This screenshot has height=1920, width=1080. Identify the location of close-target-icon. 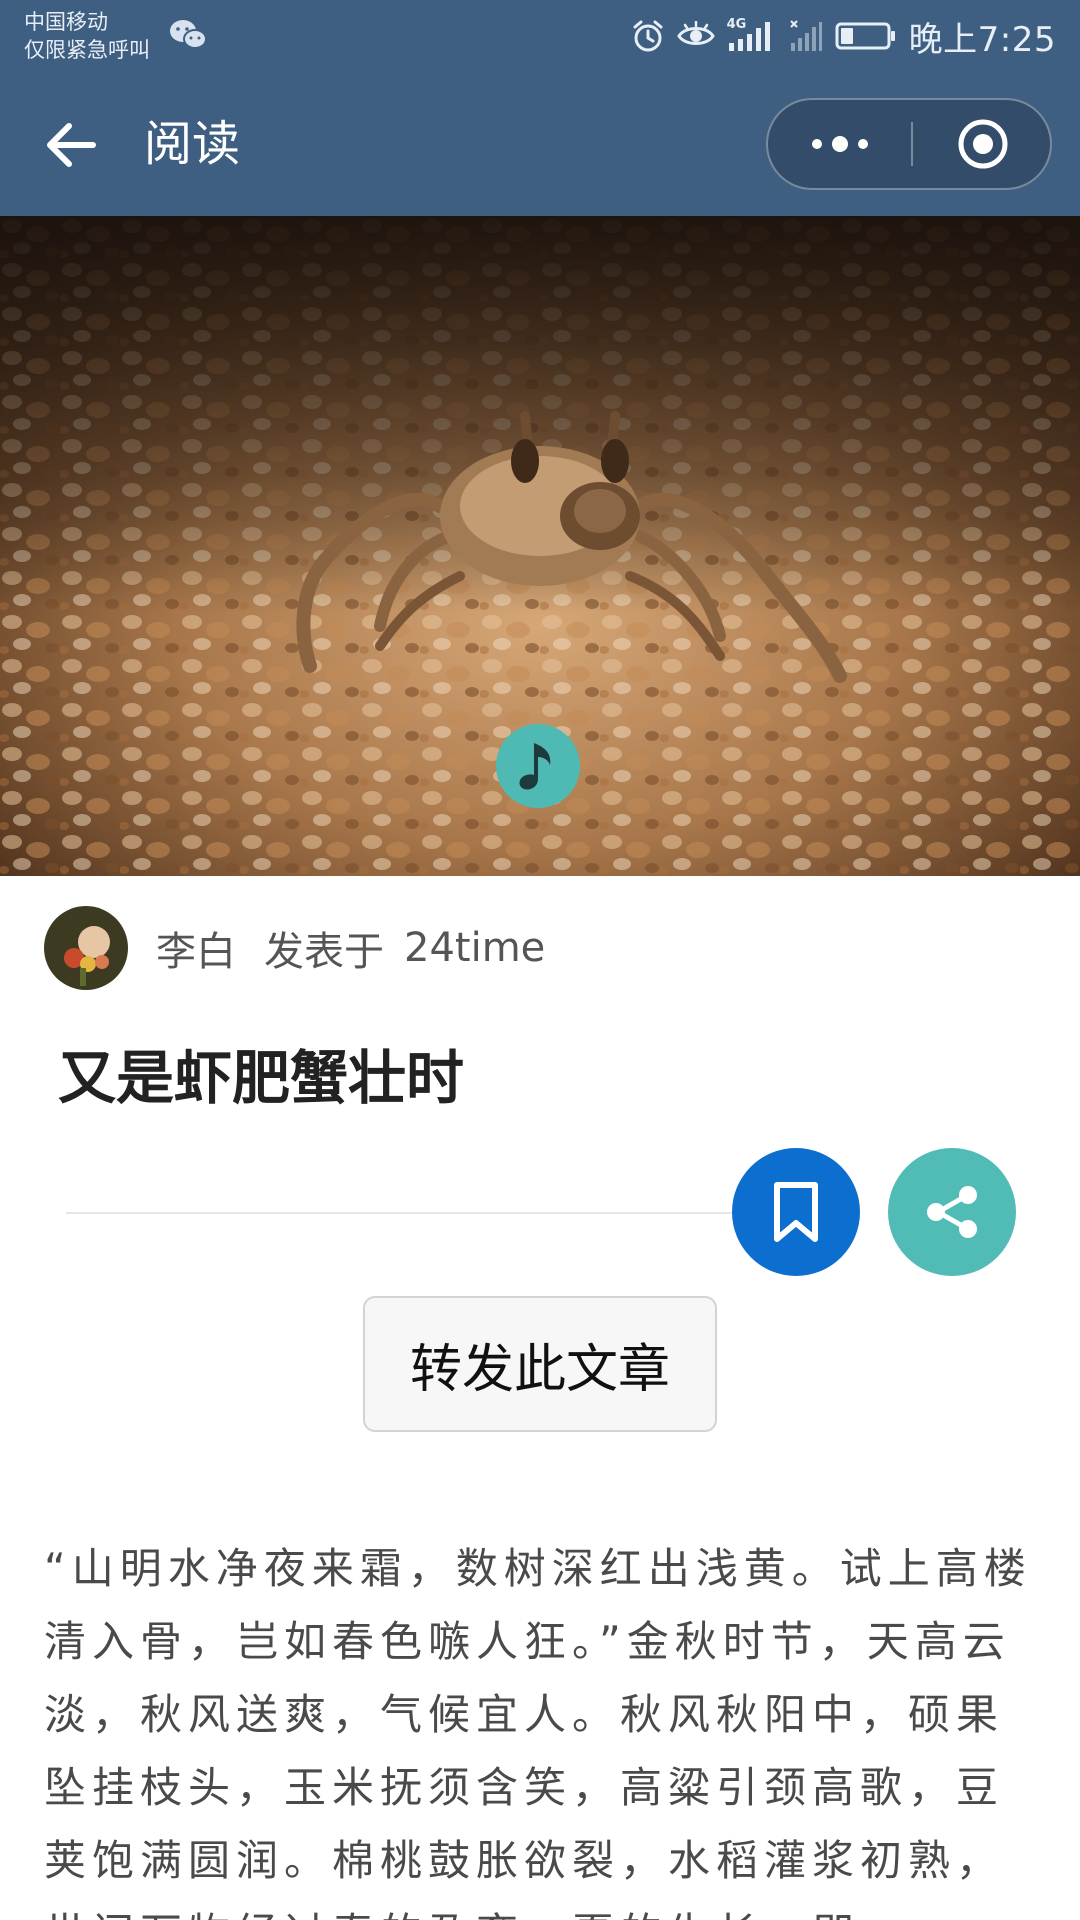
(982, 144).